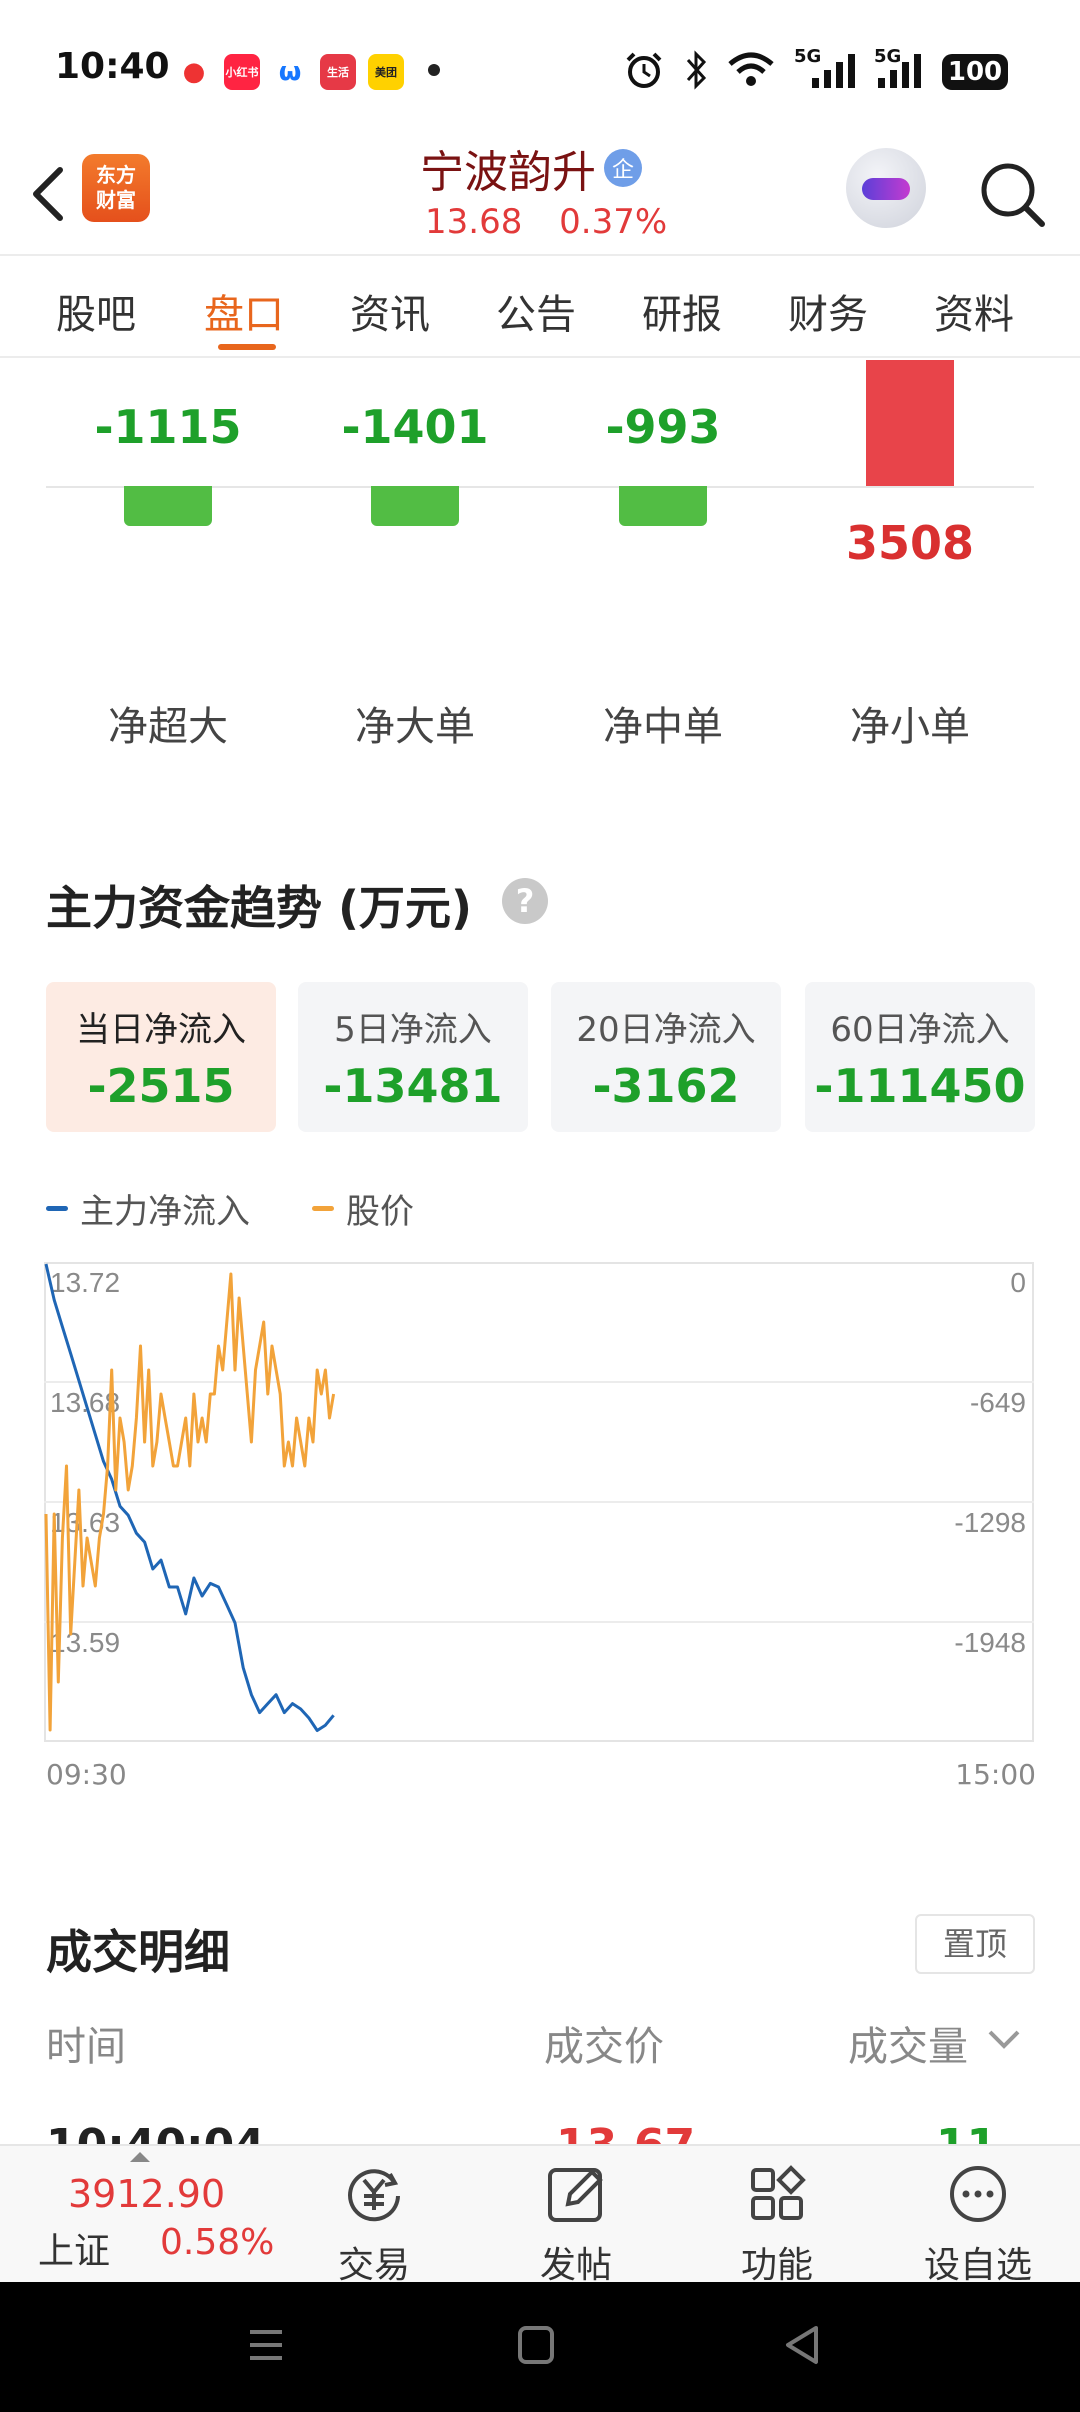 The image size is (1080, 2412). Describe the element at coordinates (536, 2345) in the screenshot. I see `home-icon` at that location.